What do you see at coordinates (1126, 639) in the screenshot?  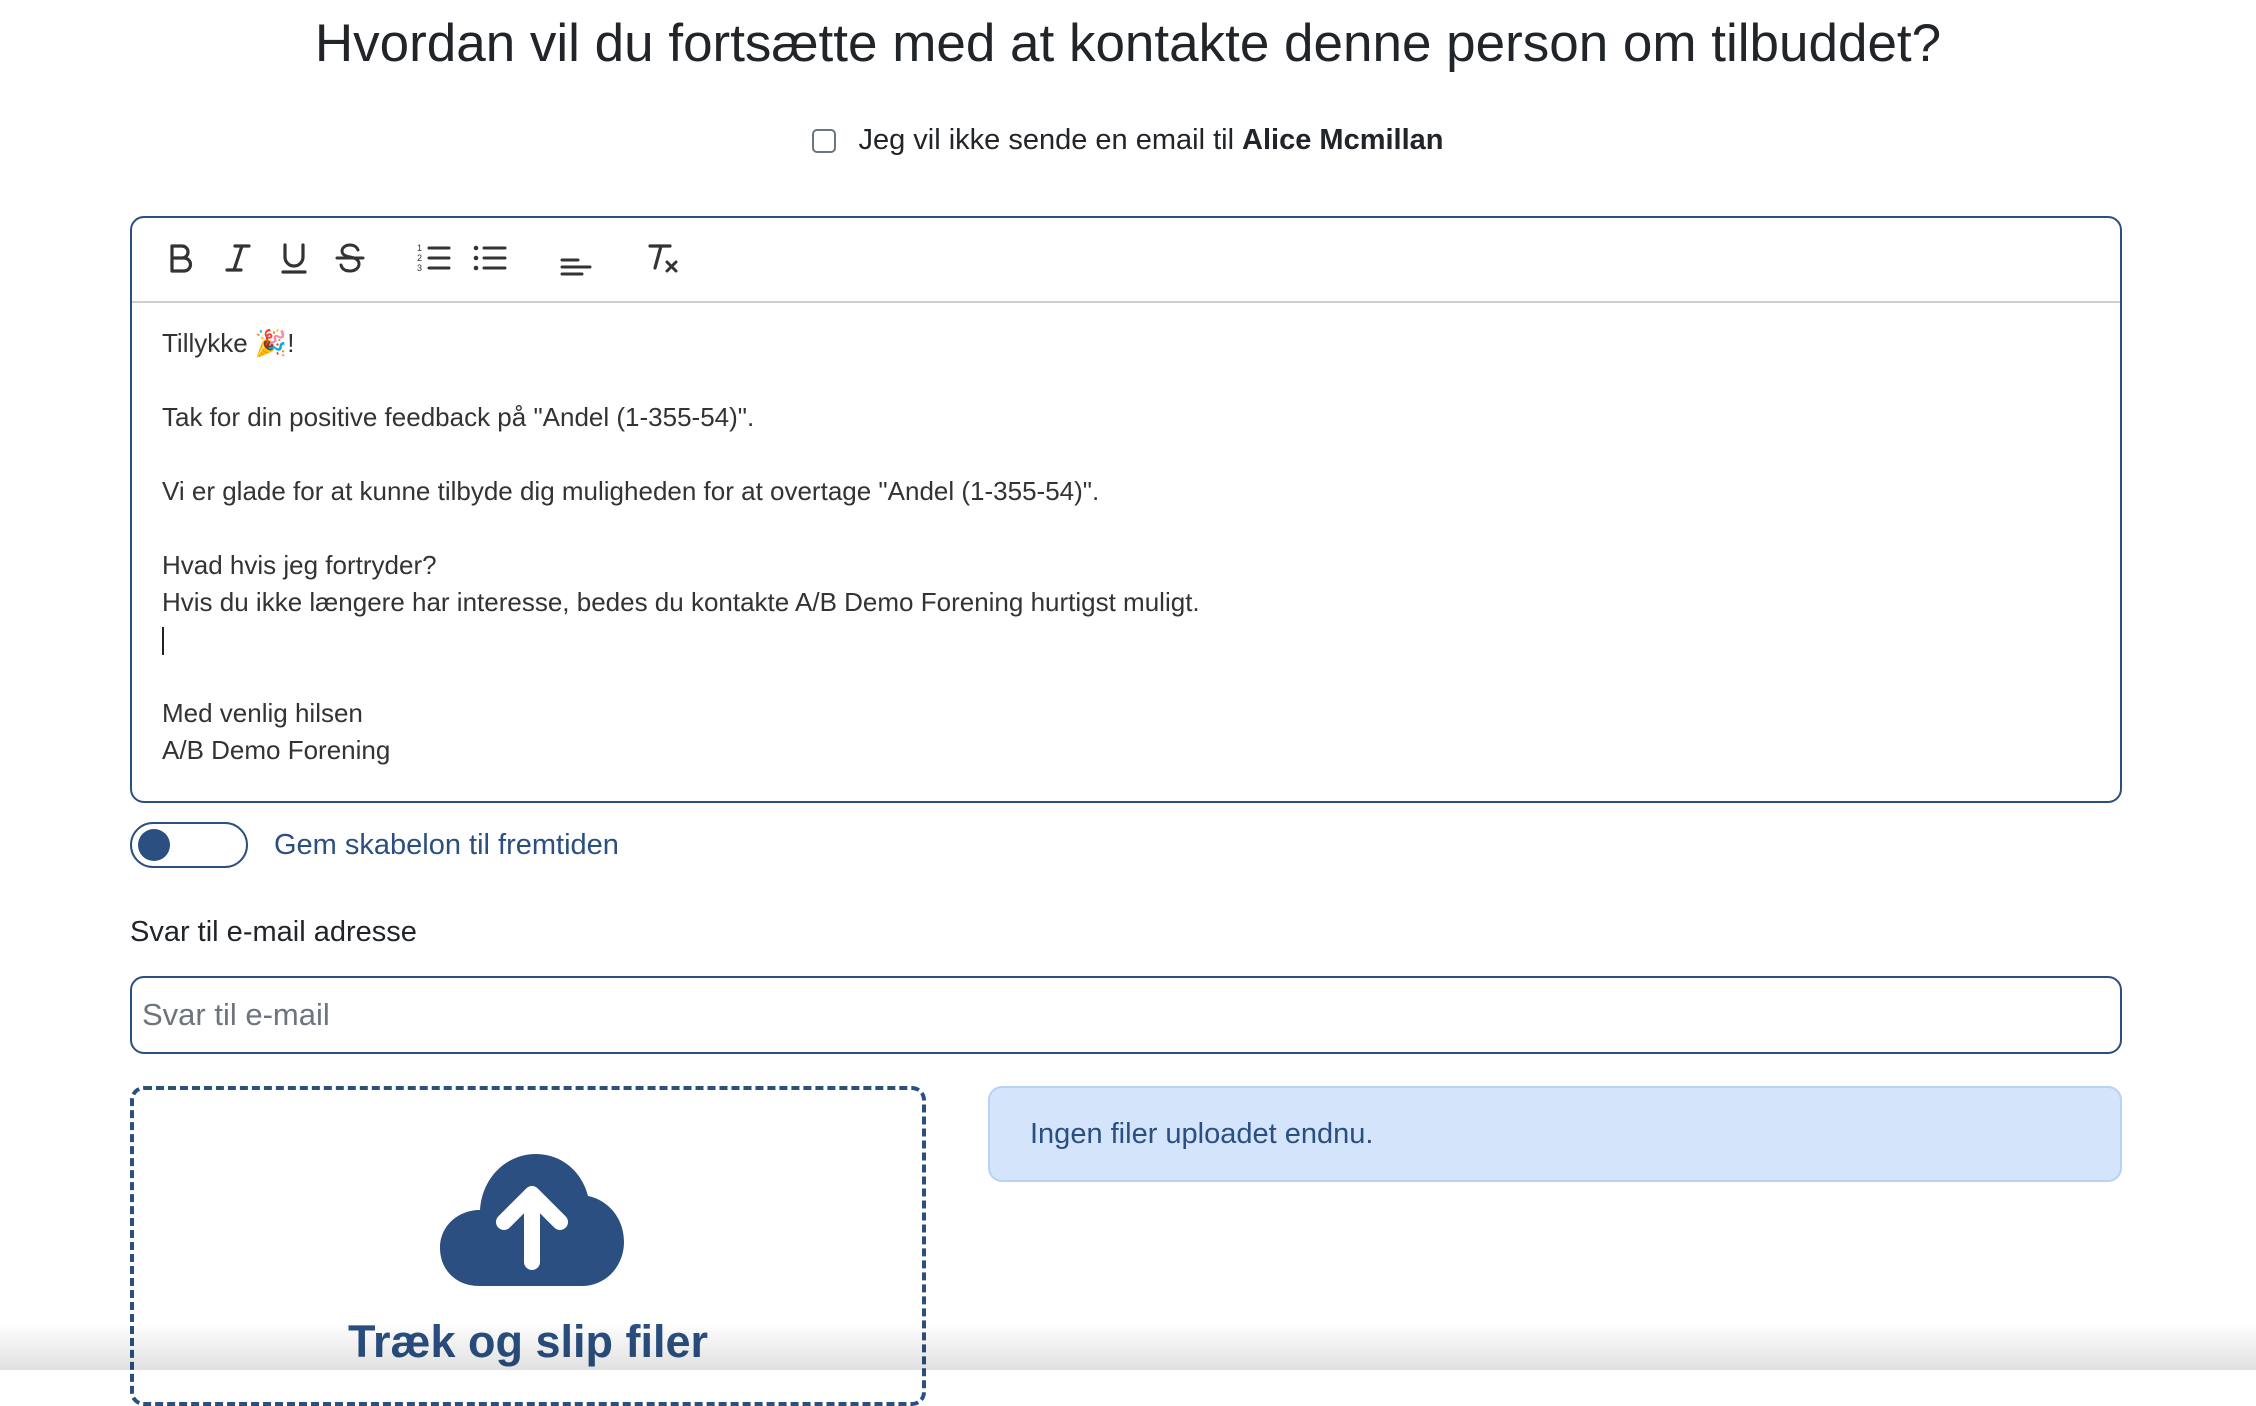 I see `editor-caret-line` at bounding box center [1126, 639].